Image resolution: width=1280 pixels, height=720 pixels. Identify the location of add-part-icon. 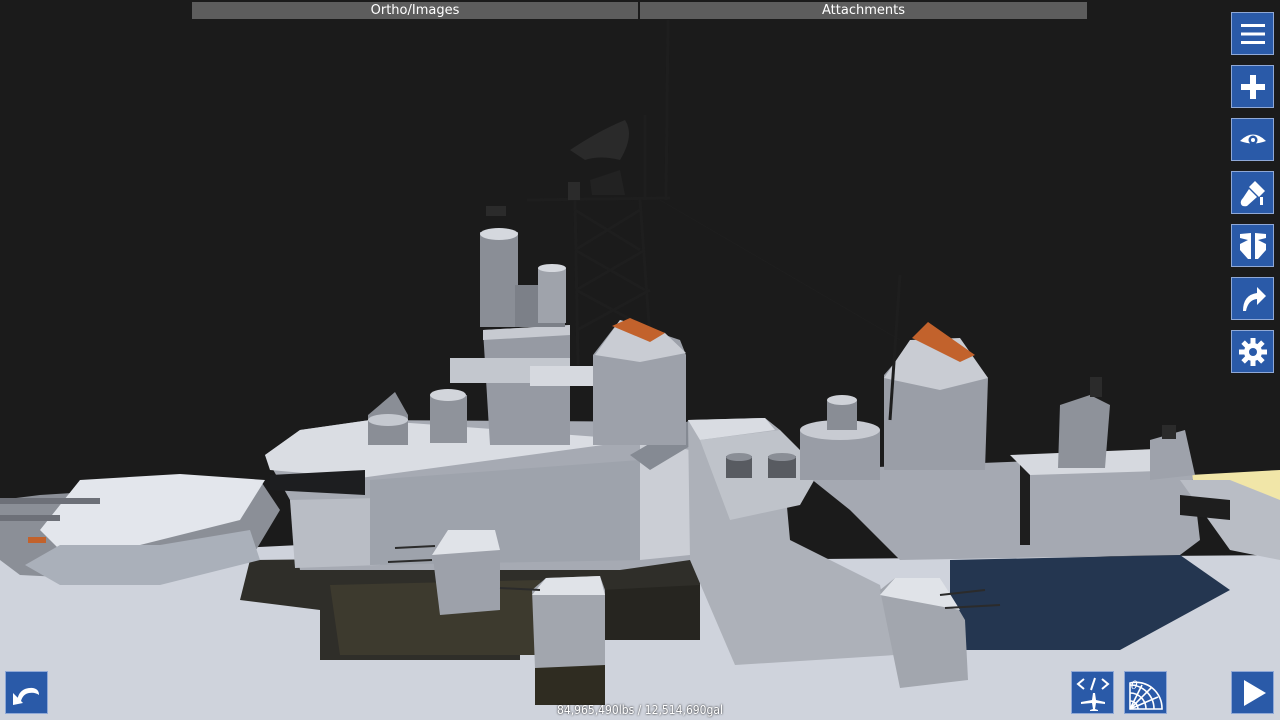
(1252, 86).